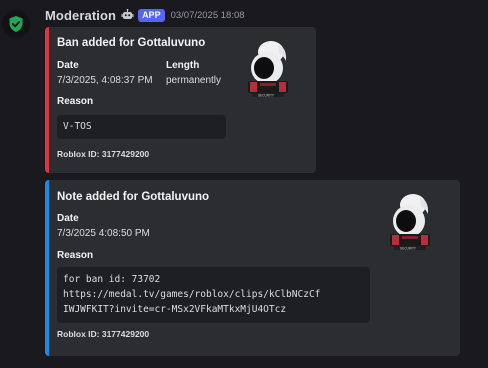 Image resolution: width=488 pixels, height=368 pixels. Describe the element at coordinates (183, 65) in the screenshot. I see `field-name-length: Length` at that location.